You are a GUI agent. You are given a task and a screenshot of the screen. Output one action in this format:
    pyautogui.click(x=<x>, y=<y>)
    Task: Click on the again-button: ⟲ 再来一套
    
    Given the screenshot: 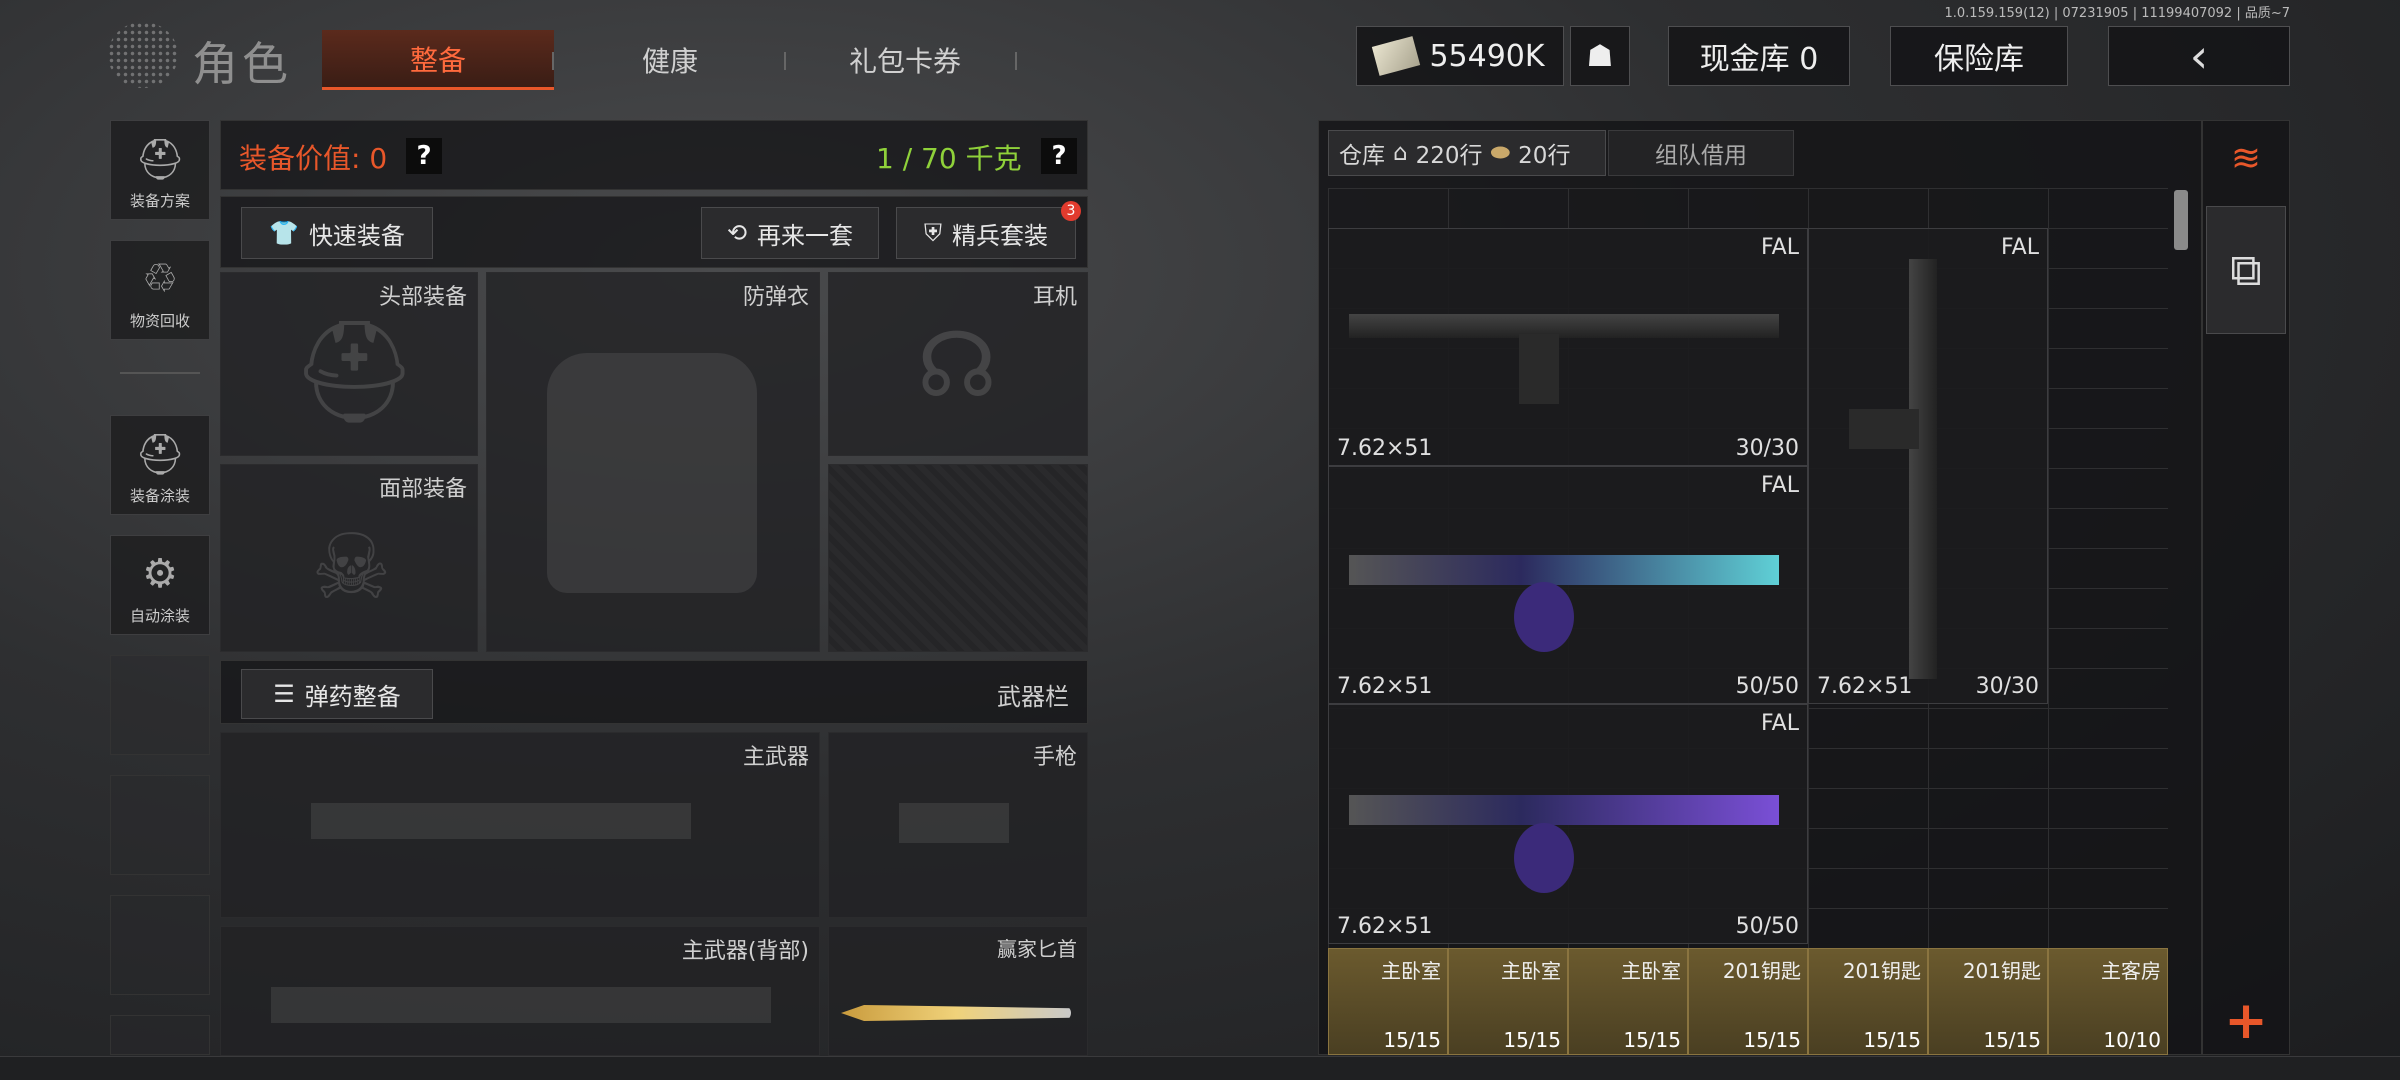 What is the action you would take?
    pyautogui.click(x=790, y=233)
    